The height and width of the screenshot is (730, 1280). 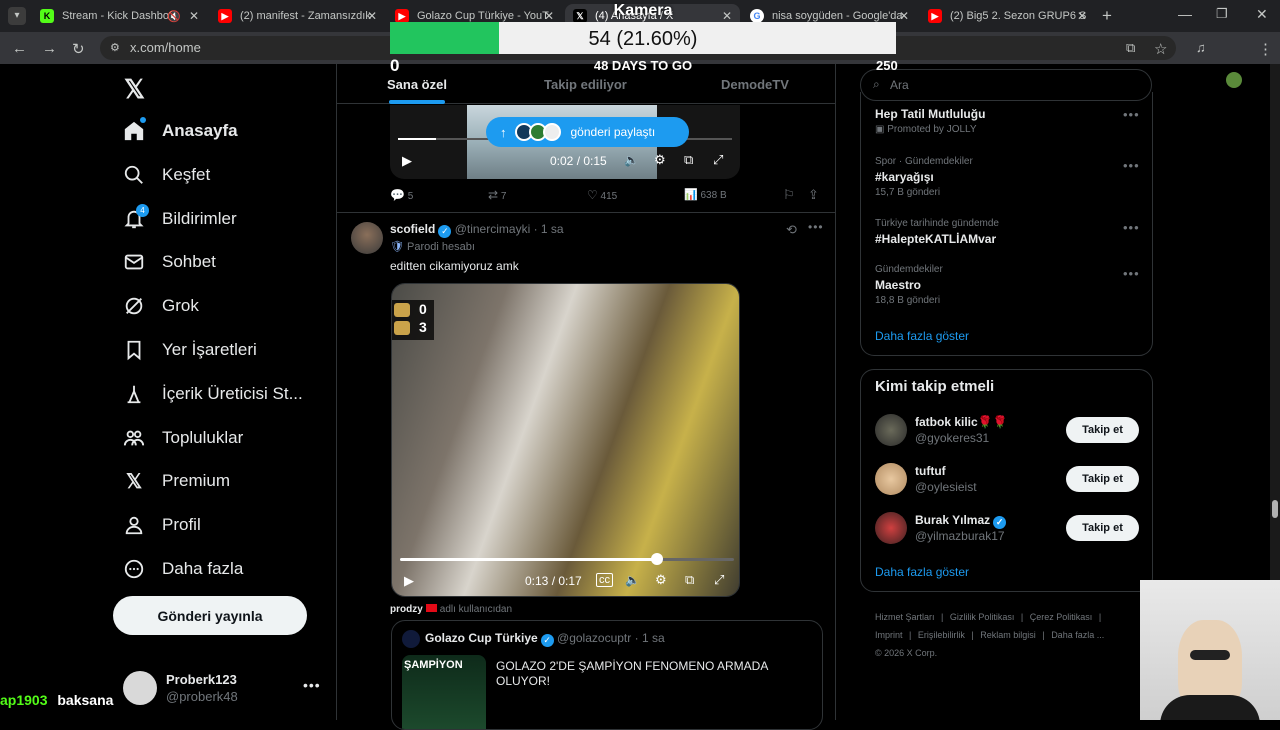 I want to click on media-controls-icon: ♫, so click(x=1201, y=47).